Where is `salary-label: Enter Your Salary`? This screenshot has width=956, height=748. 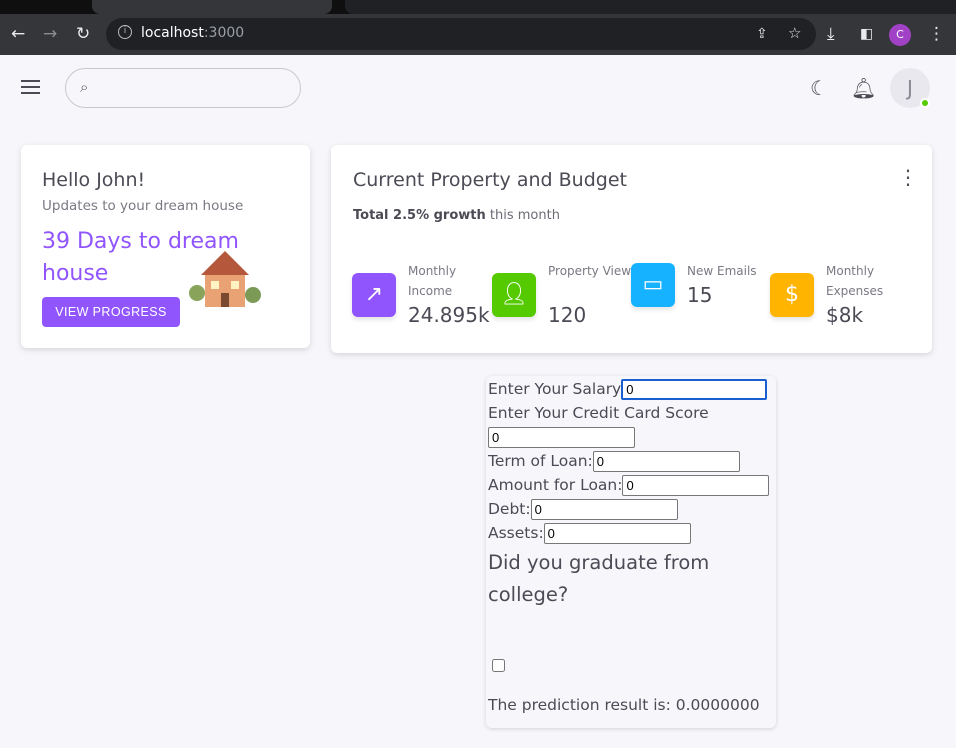
salary-label: Enter Your Salary is located at coordinates (555, 389).